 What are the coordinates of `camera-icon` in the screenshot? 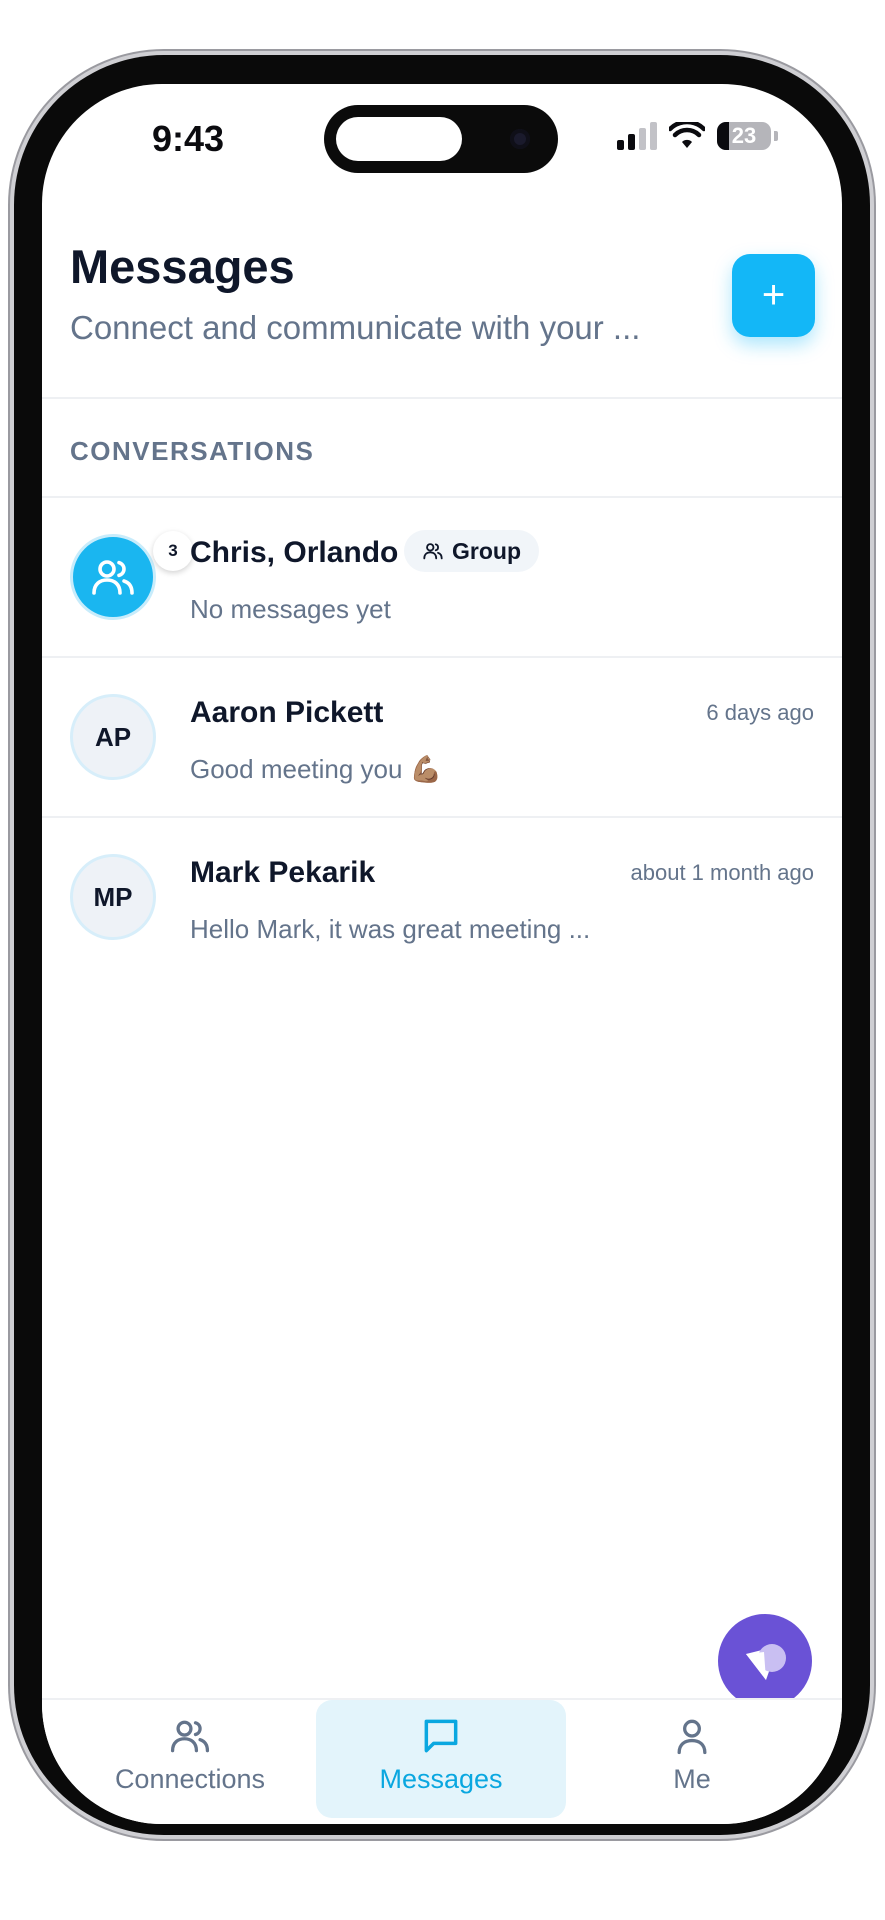 It's located at (520, 139).